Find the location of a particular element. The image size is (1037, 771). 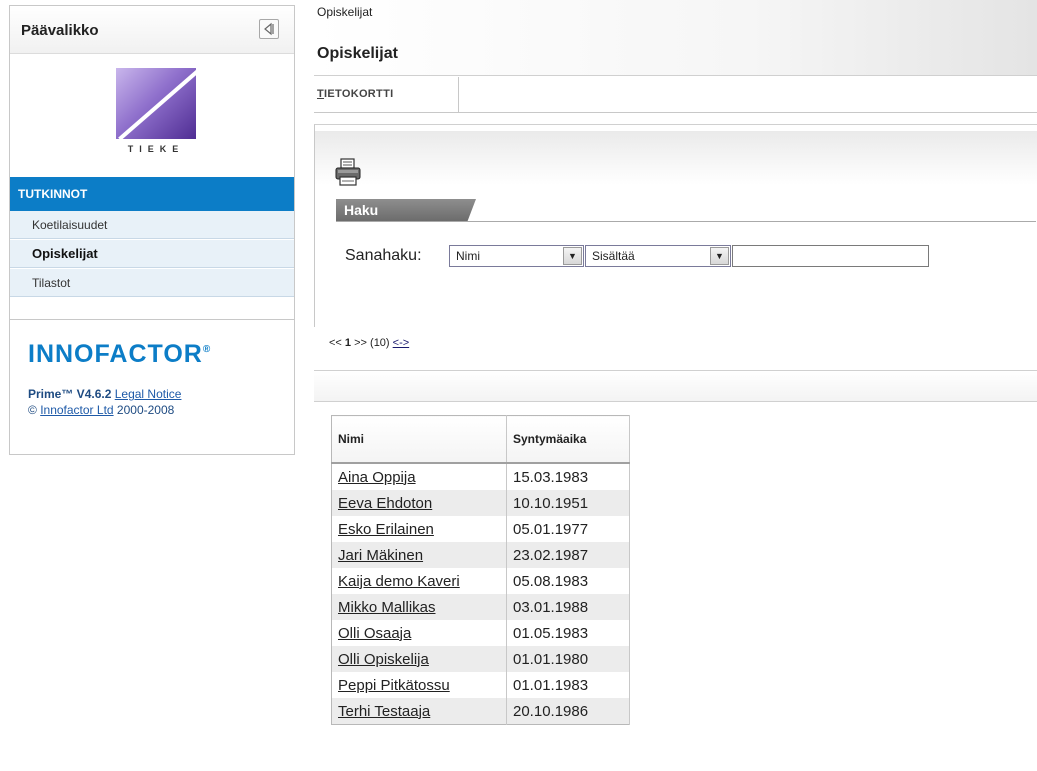

student-name-cell: Eeva Ehdoton is located at coordinates (419, 503).